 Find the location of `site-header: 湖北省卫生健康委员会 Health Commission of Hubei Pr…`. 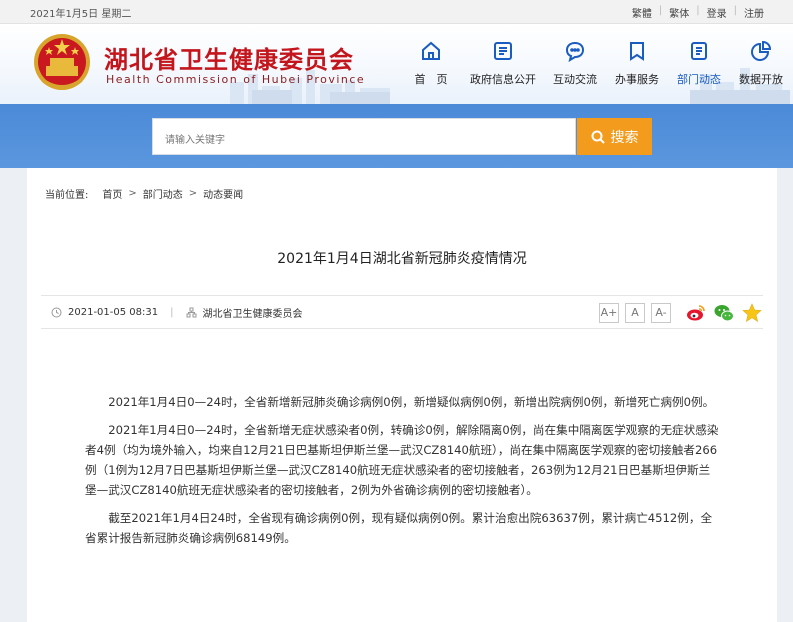

site-header: 湖北省卫生健康委员会 Health Commission of Hubei Pr… is located at coordinates (396, 64).